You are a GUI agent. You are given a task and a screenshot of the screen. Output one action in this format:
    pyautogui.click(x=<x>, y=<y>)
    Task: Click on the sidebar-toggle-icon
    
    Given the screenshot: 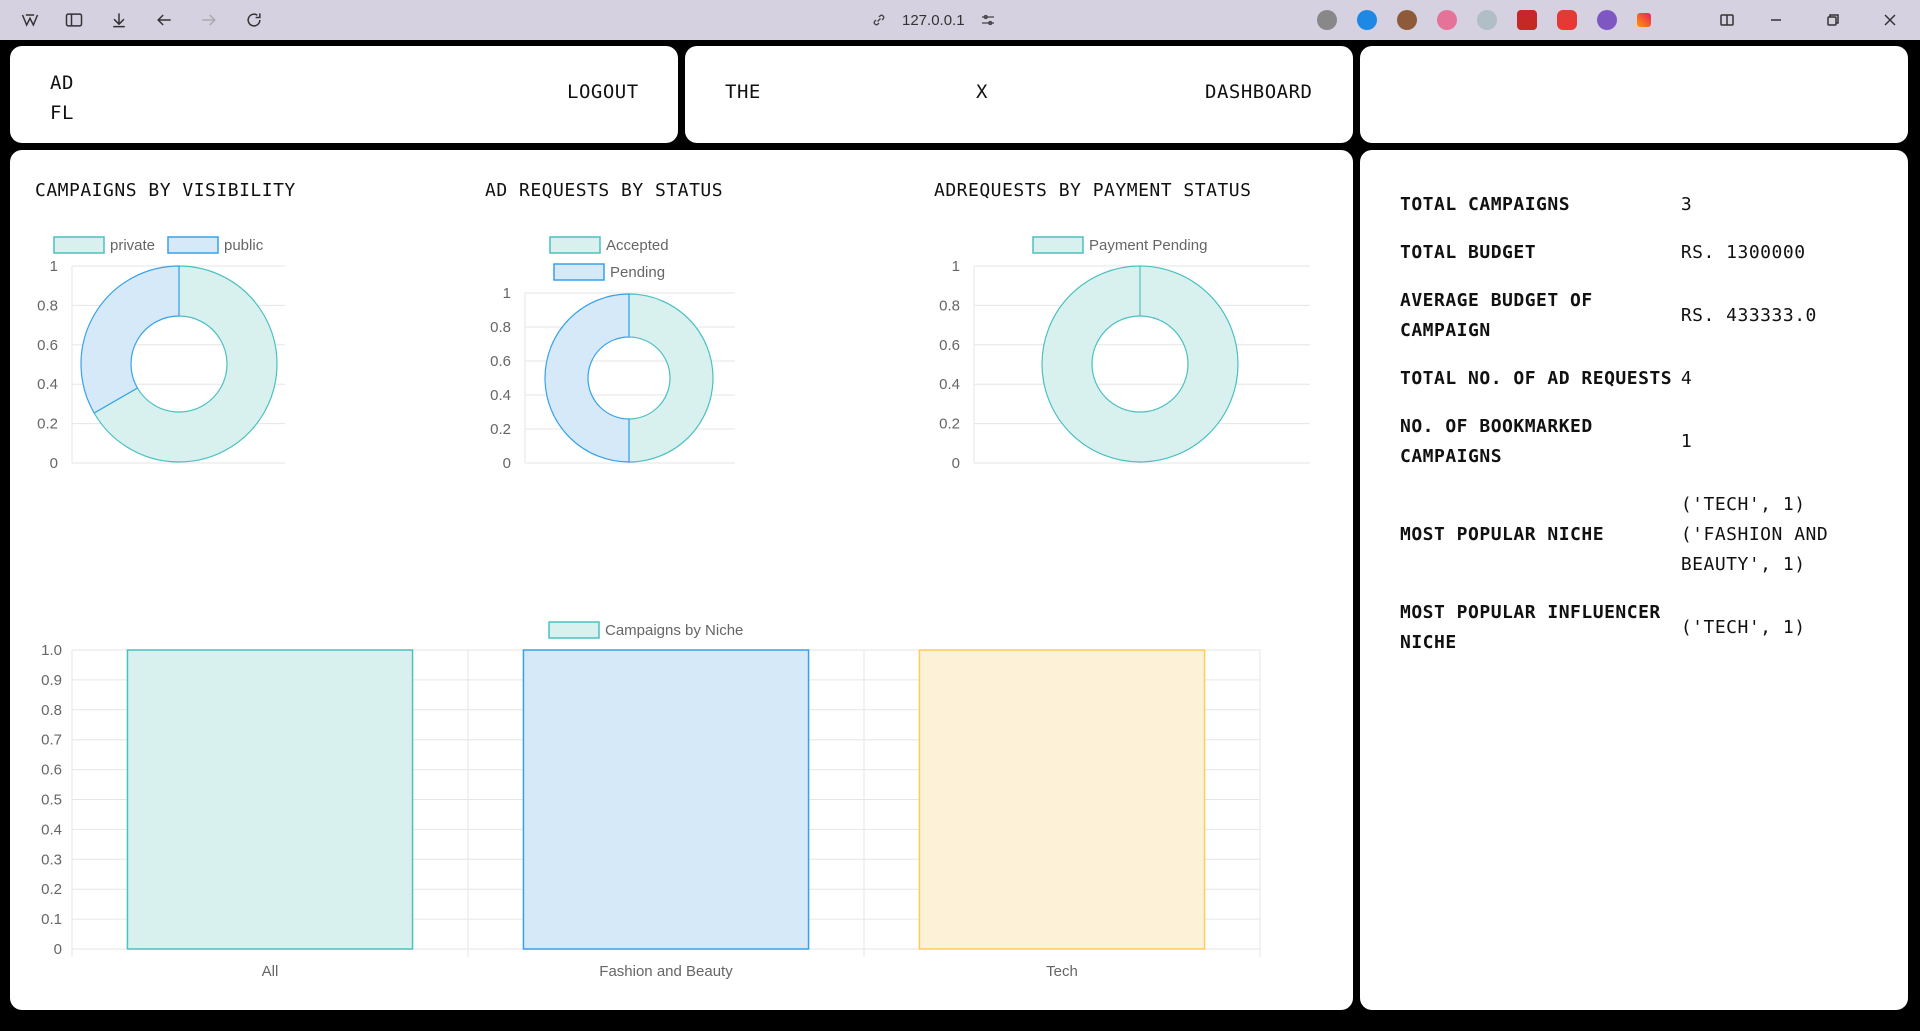 What is the action you would take?
    pyautogui.click(x=74, y=20)
    